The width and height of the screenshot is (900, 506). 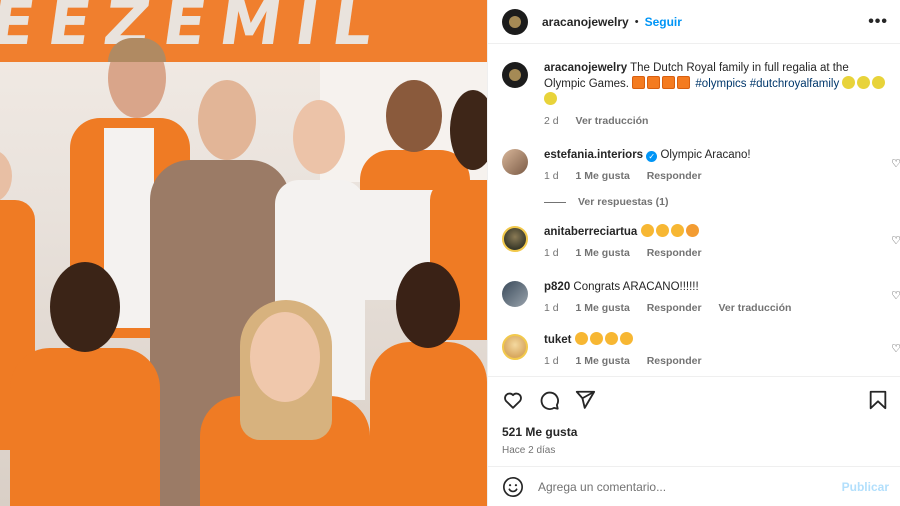 I want to click on caption-hashtags: #olympics #dutchroyalfamily, so click(x=767, y=84).